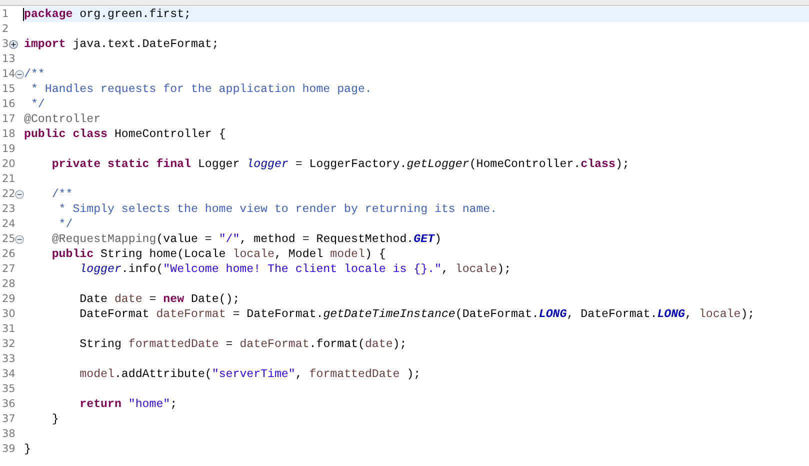 The height and width of the screenshot is (466, 809). Describe the element at coordinates (5, 29) in the screenshot. I see `line-number: 2` at that location.